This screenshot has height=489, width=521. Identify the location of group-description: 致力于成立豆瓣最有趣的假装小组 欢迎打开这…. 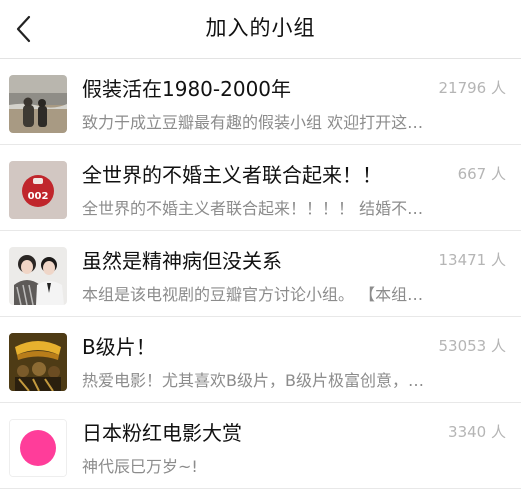
(253, 122).